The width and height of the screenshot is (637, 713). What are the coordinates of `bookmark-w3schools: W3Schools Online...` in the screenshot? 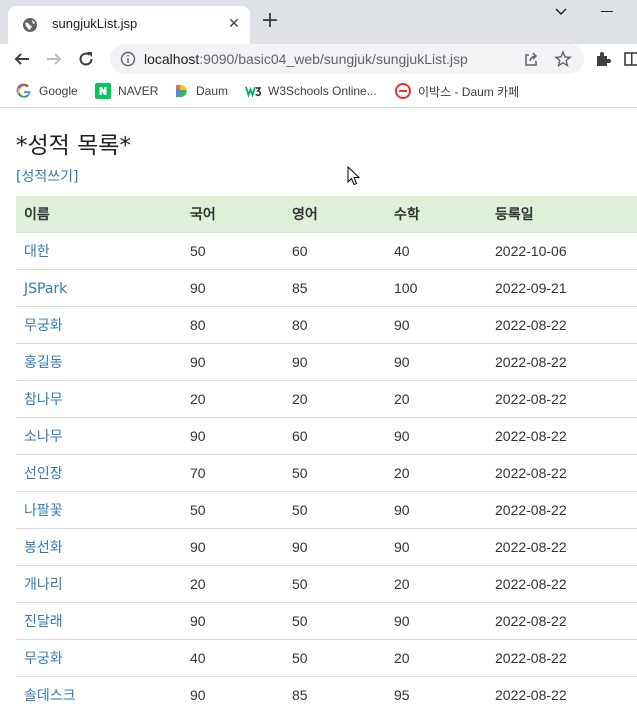 It's located at (311, 91).